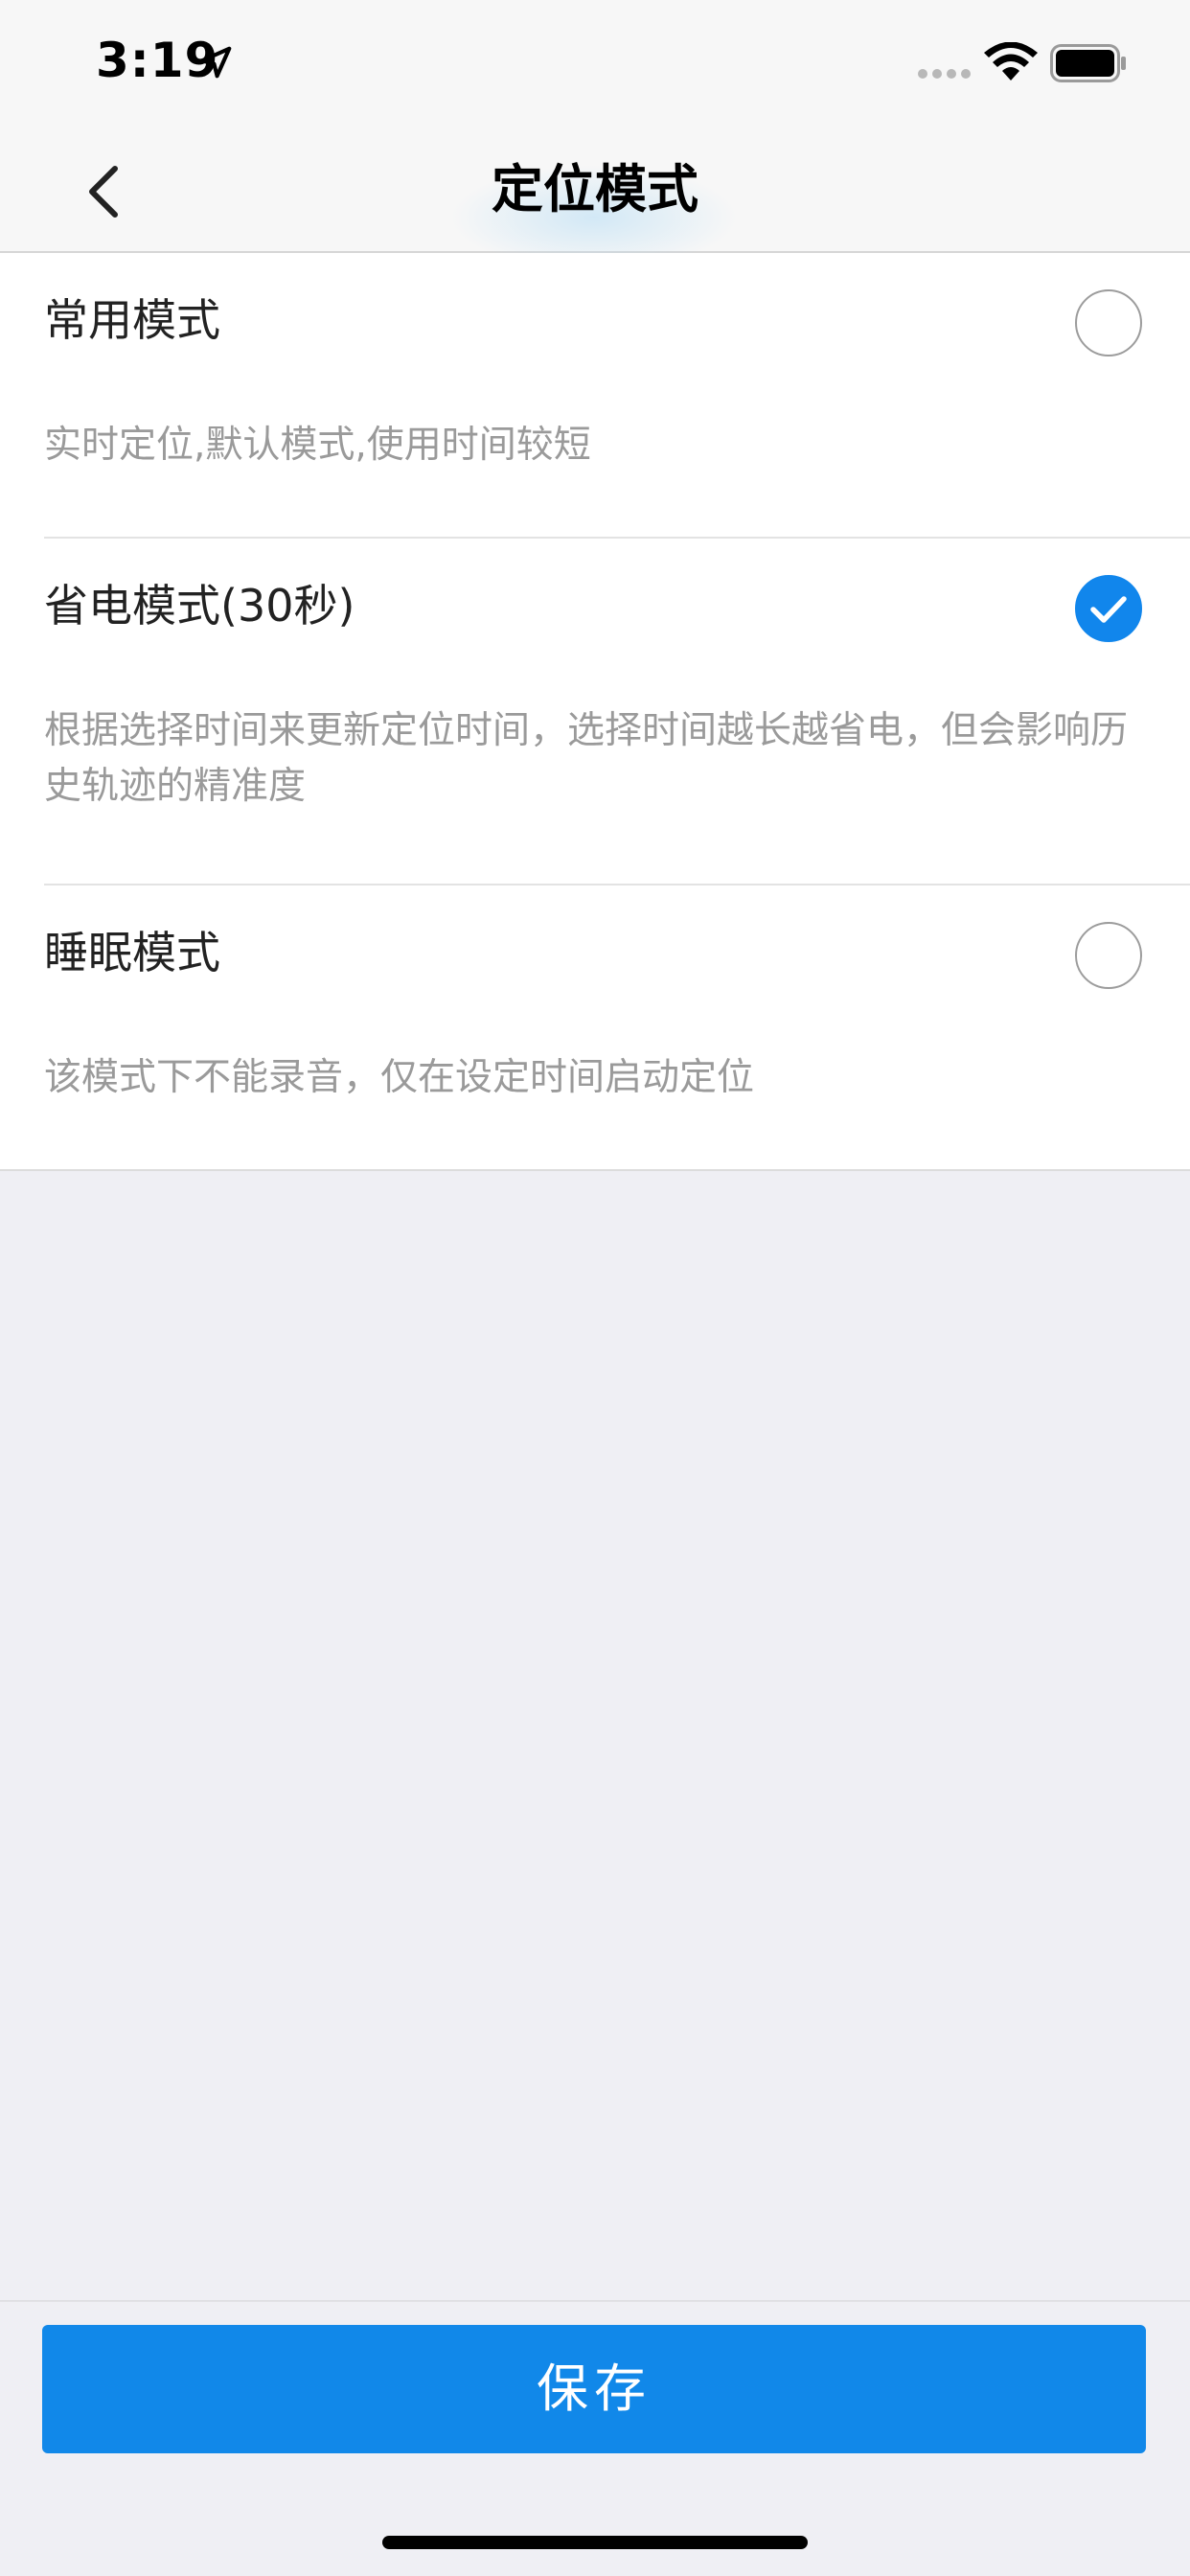  I want to click on save-button: 保存, so click(594, 2389).